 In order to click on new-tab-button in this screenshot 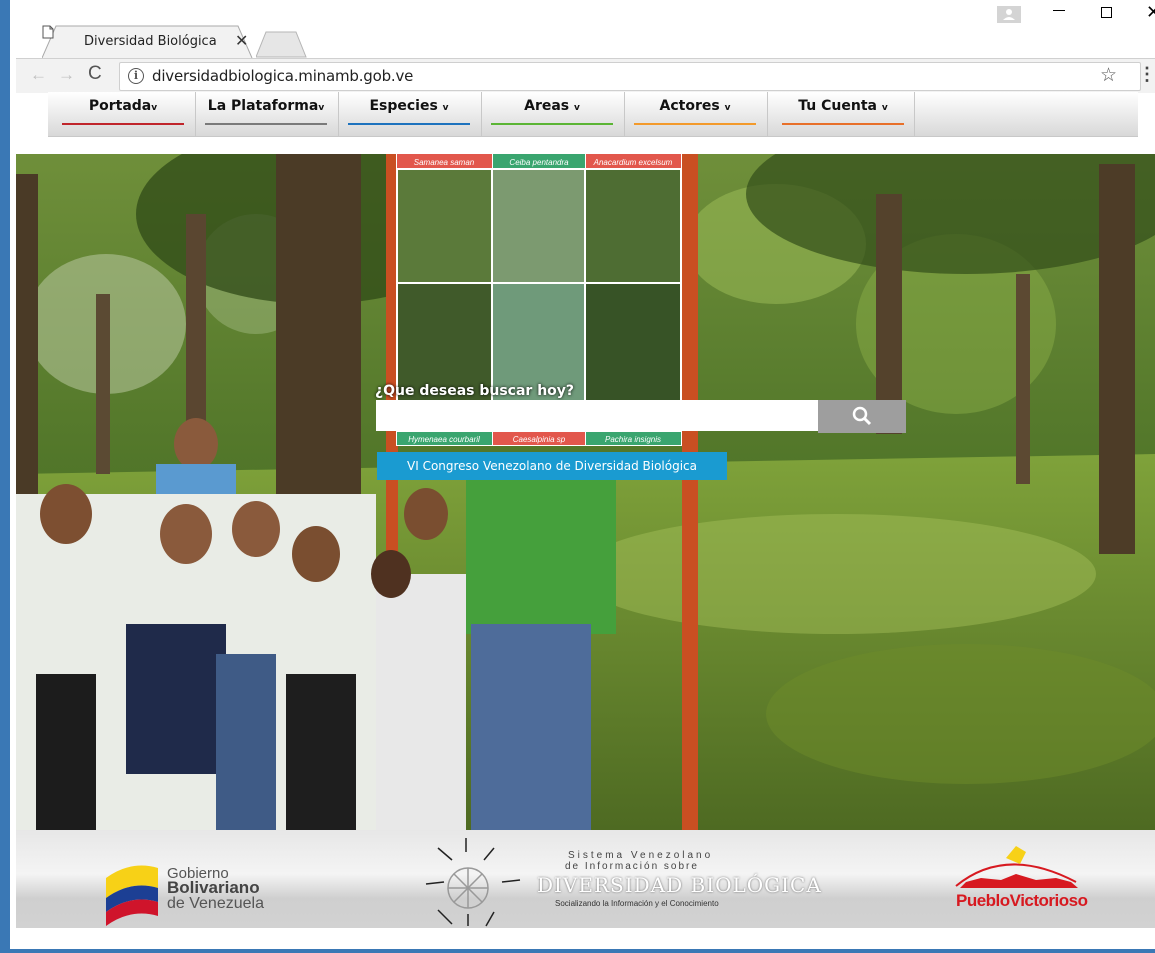, I will do `click(282, 44)`.